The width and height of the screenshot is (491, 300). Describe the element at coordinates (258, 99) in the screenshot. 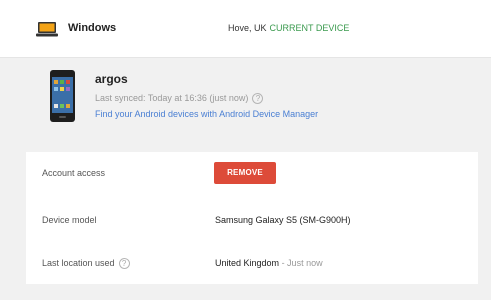

I see `help-icon: ?` at that location.